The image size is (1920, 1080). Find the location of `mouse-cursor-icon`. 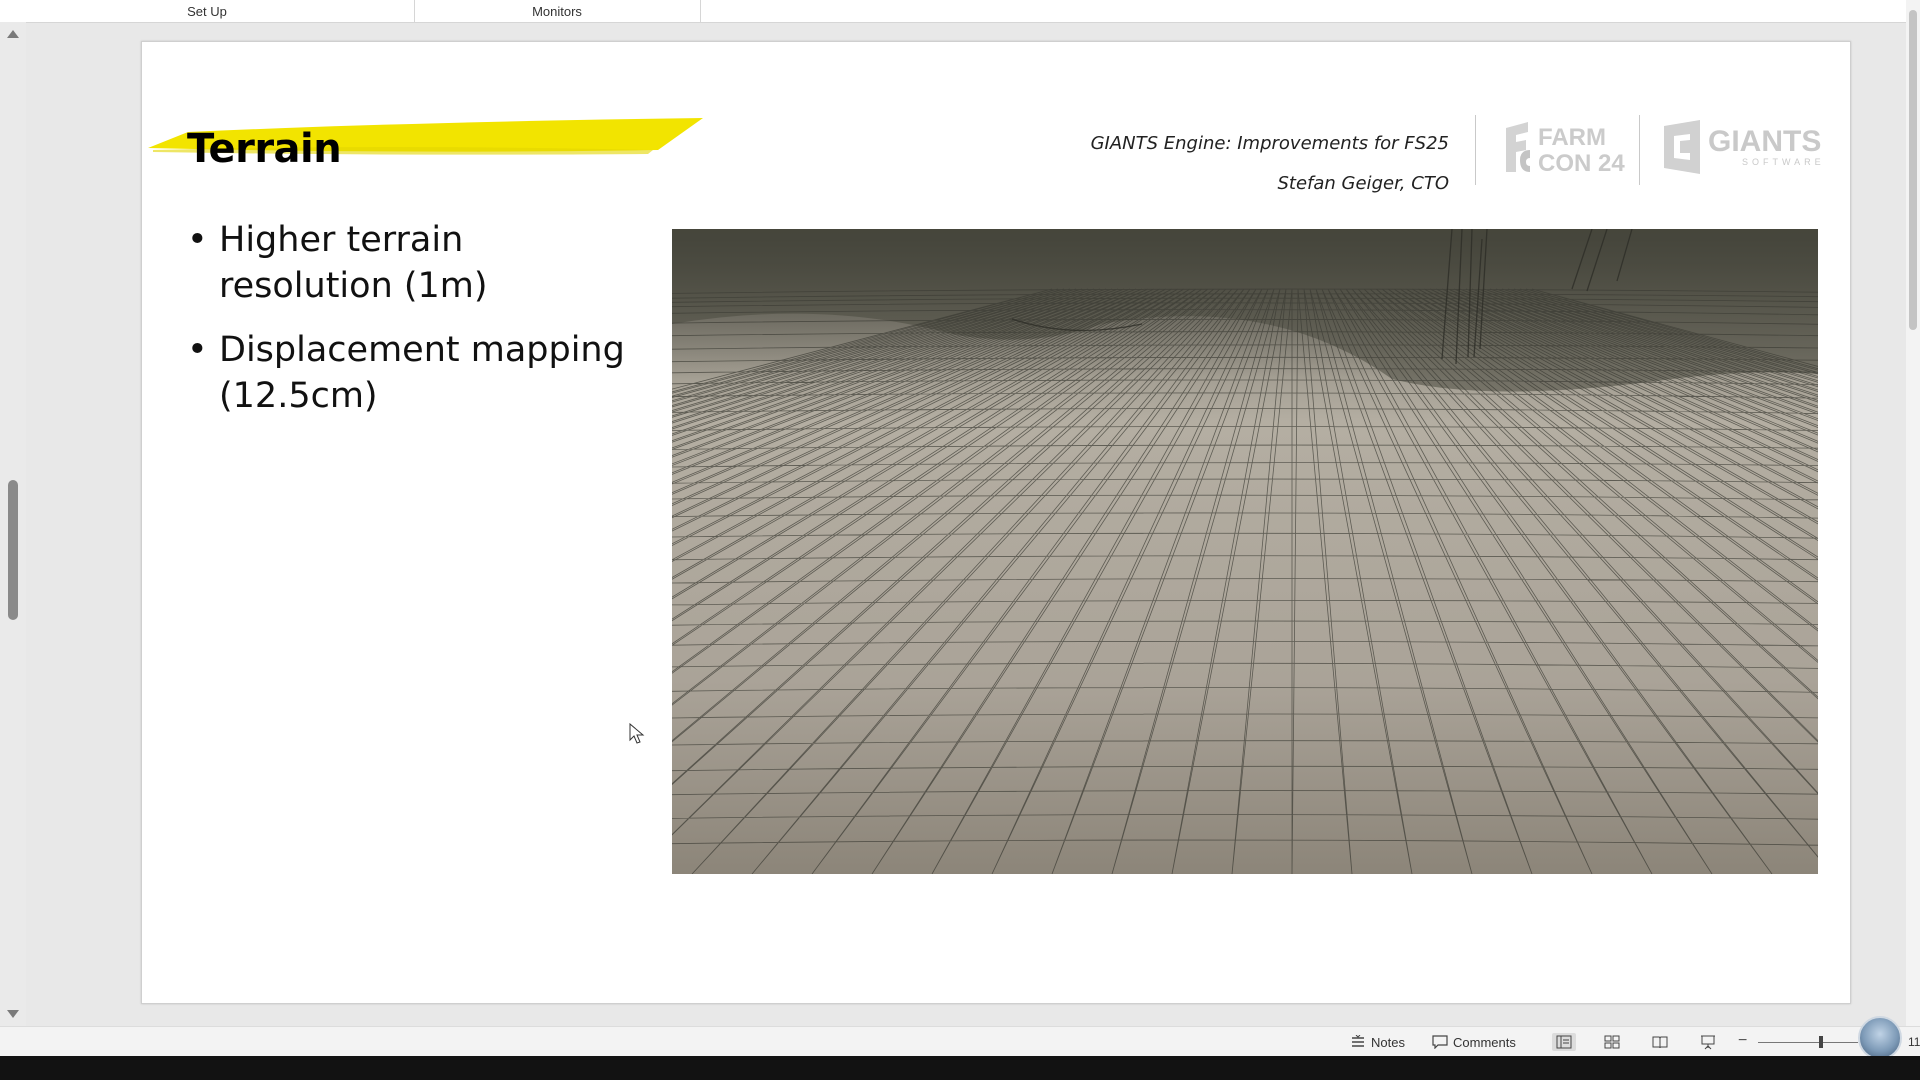

mouse-cursor-icon is located at coordinates (637, 733).